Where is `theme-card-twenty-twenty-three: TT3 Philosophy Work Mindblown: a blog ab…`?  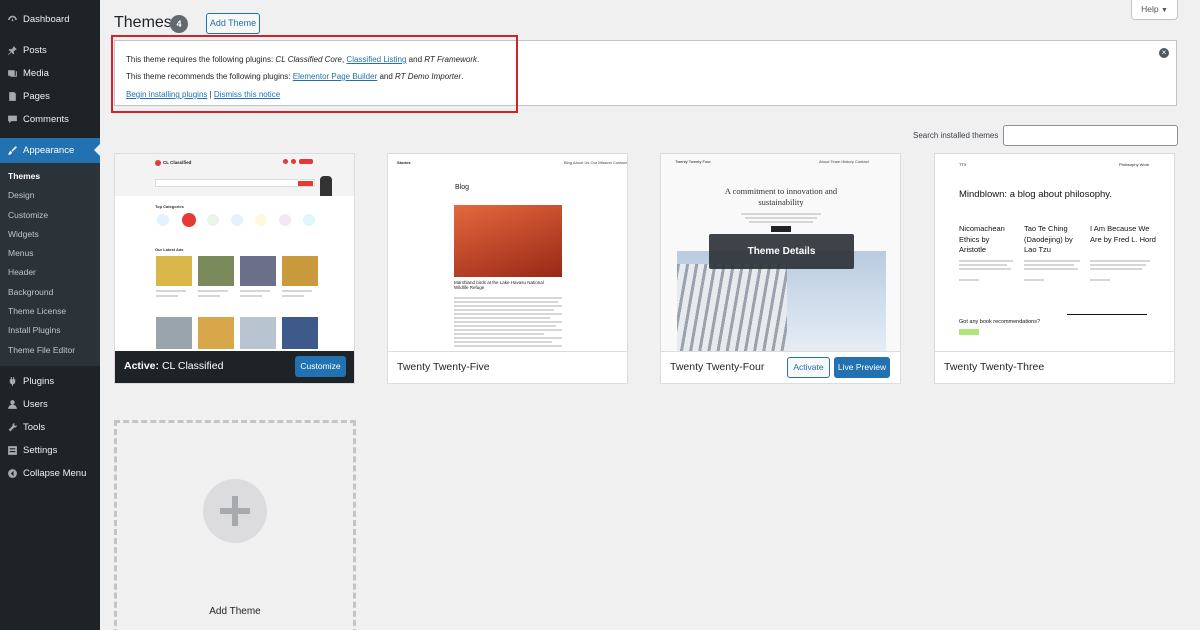 theme-card-twenty-twenty-three: TT3 Philosophy Work Mindblown: a blog ab… is located at coordinates (1054, 268).